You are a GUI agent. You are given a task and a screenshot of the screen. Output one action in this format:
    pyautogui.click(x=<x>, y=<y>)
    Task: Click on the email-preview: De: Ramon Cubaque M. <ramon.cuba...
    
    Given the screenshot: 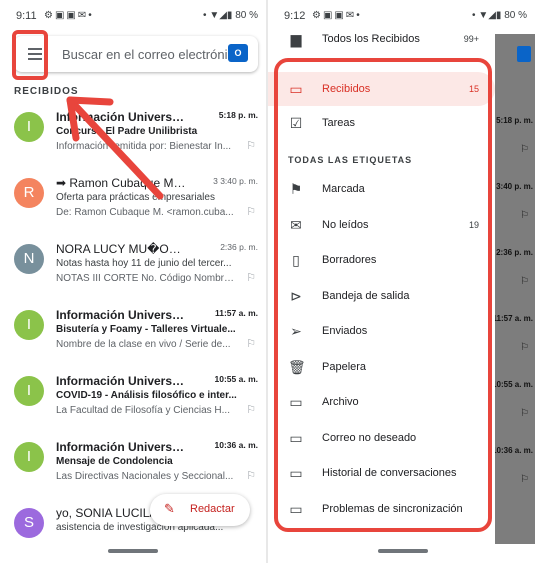 What is the action you would take?
    pyautogui.click(x=145, y=212)
    